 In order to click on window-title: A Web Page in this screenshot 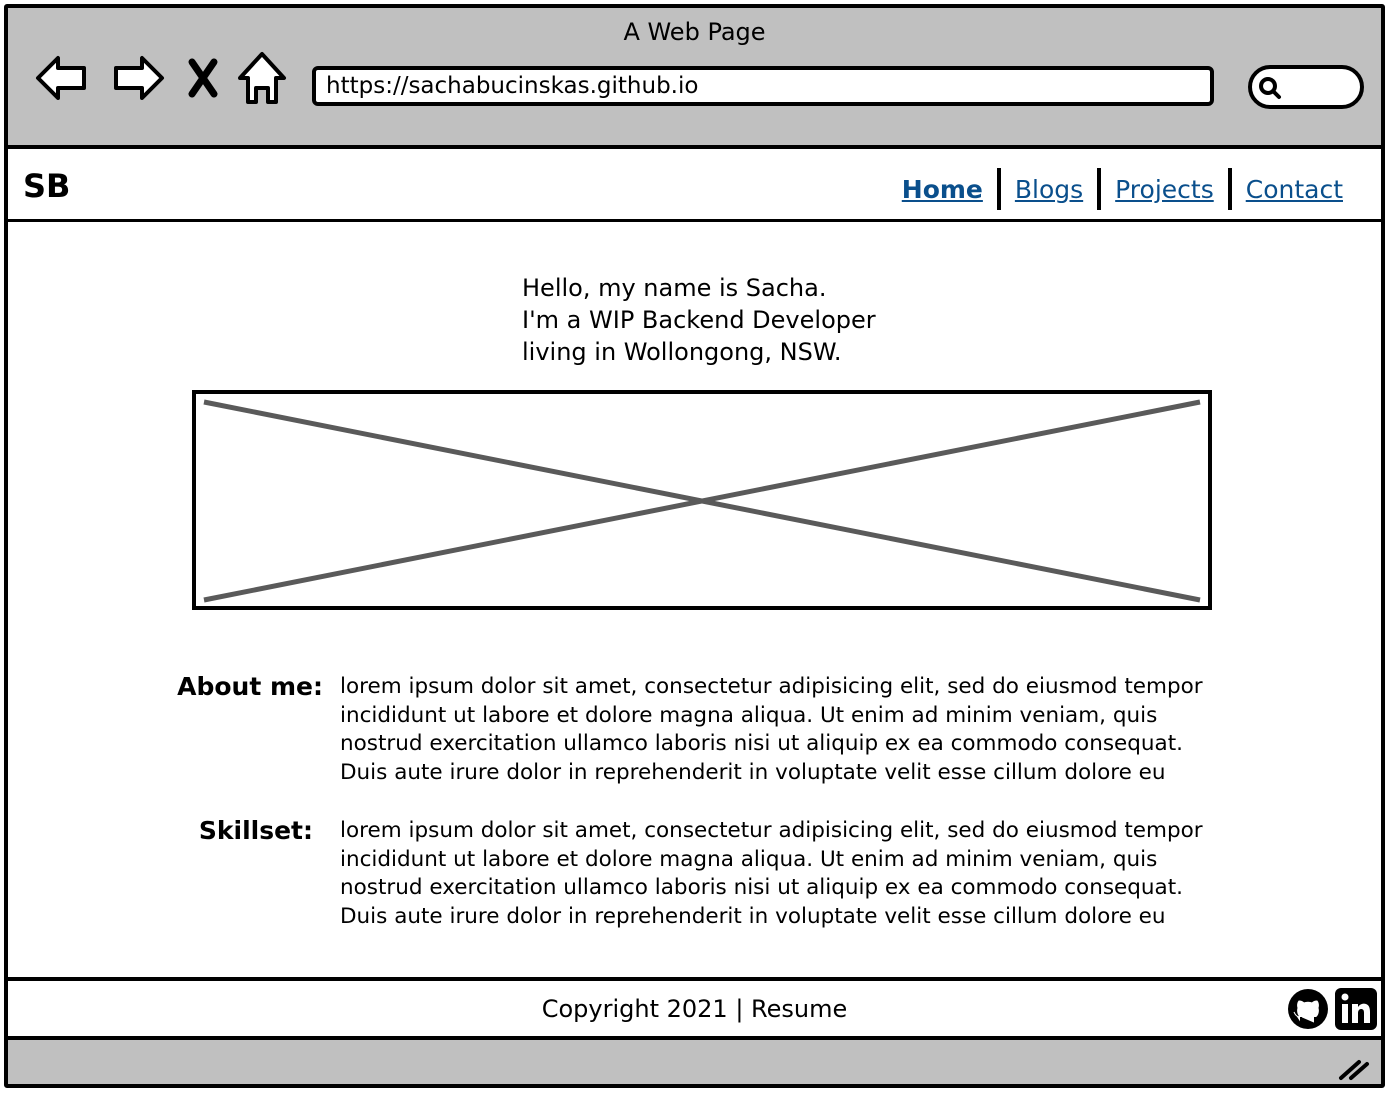, I will do `click(694, 32)`.